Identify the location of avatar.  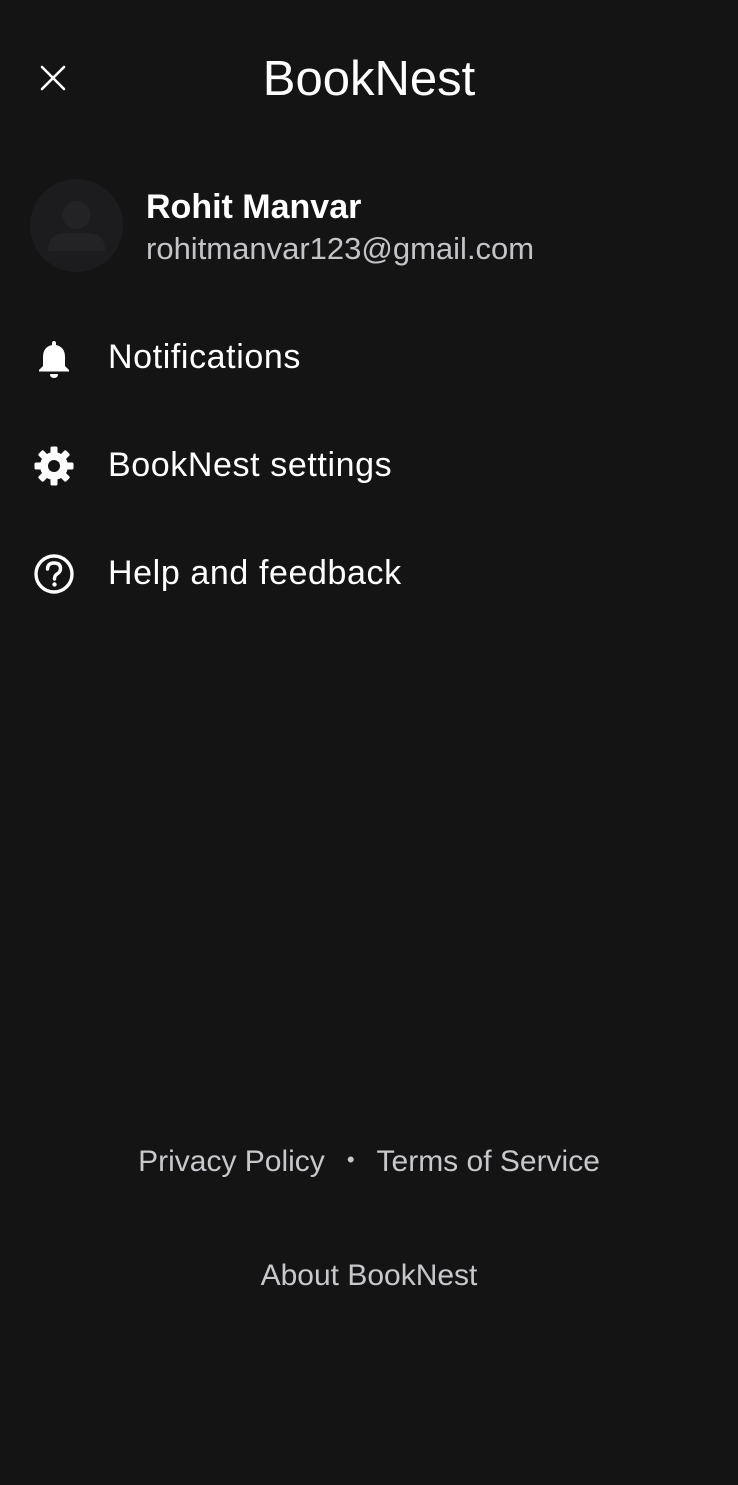
(76, 225).